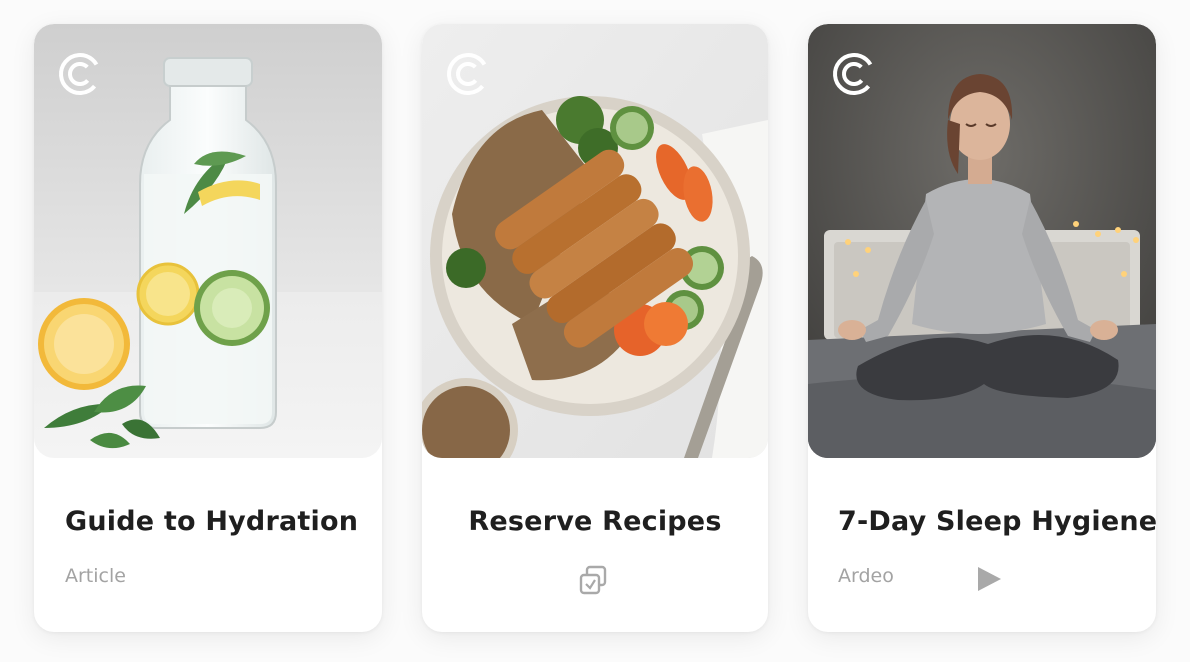 Image resolution: width=1190 pixels, height=662 pixels. What do you see at coordinates (989, 579) in the screenshot?
I see `play-icon` at bounding box center [989, 579].